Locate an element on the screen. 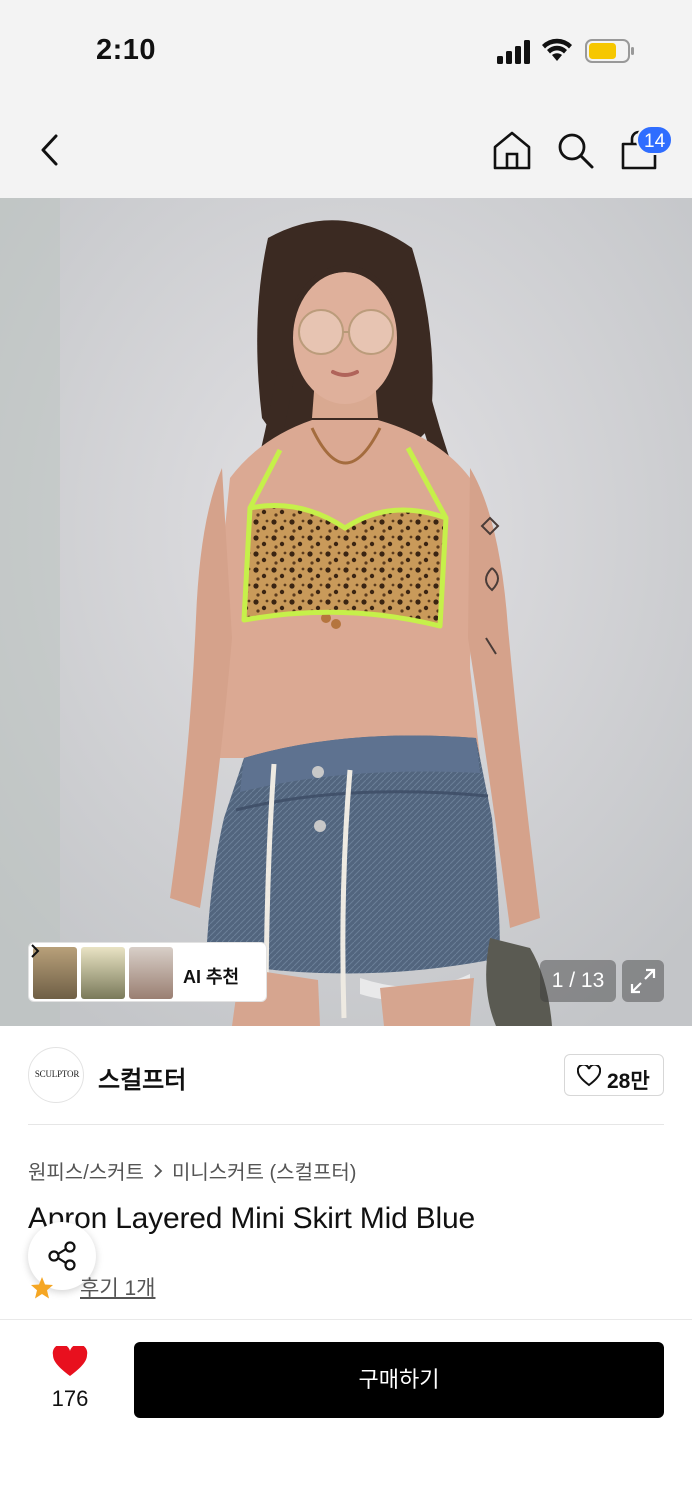  cellular-signal-icon is located at coordinates (513, 52).